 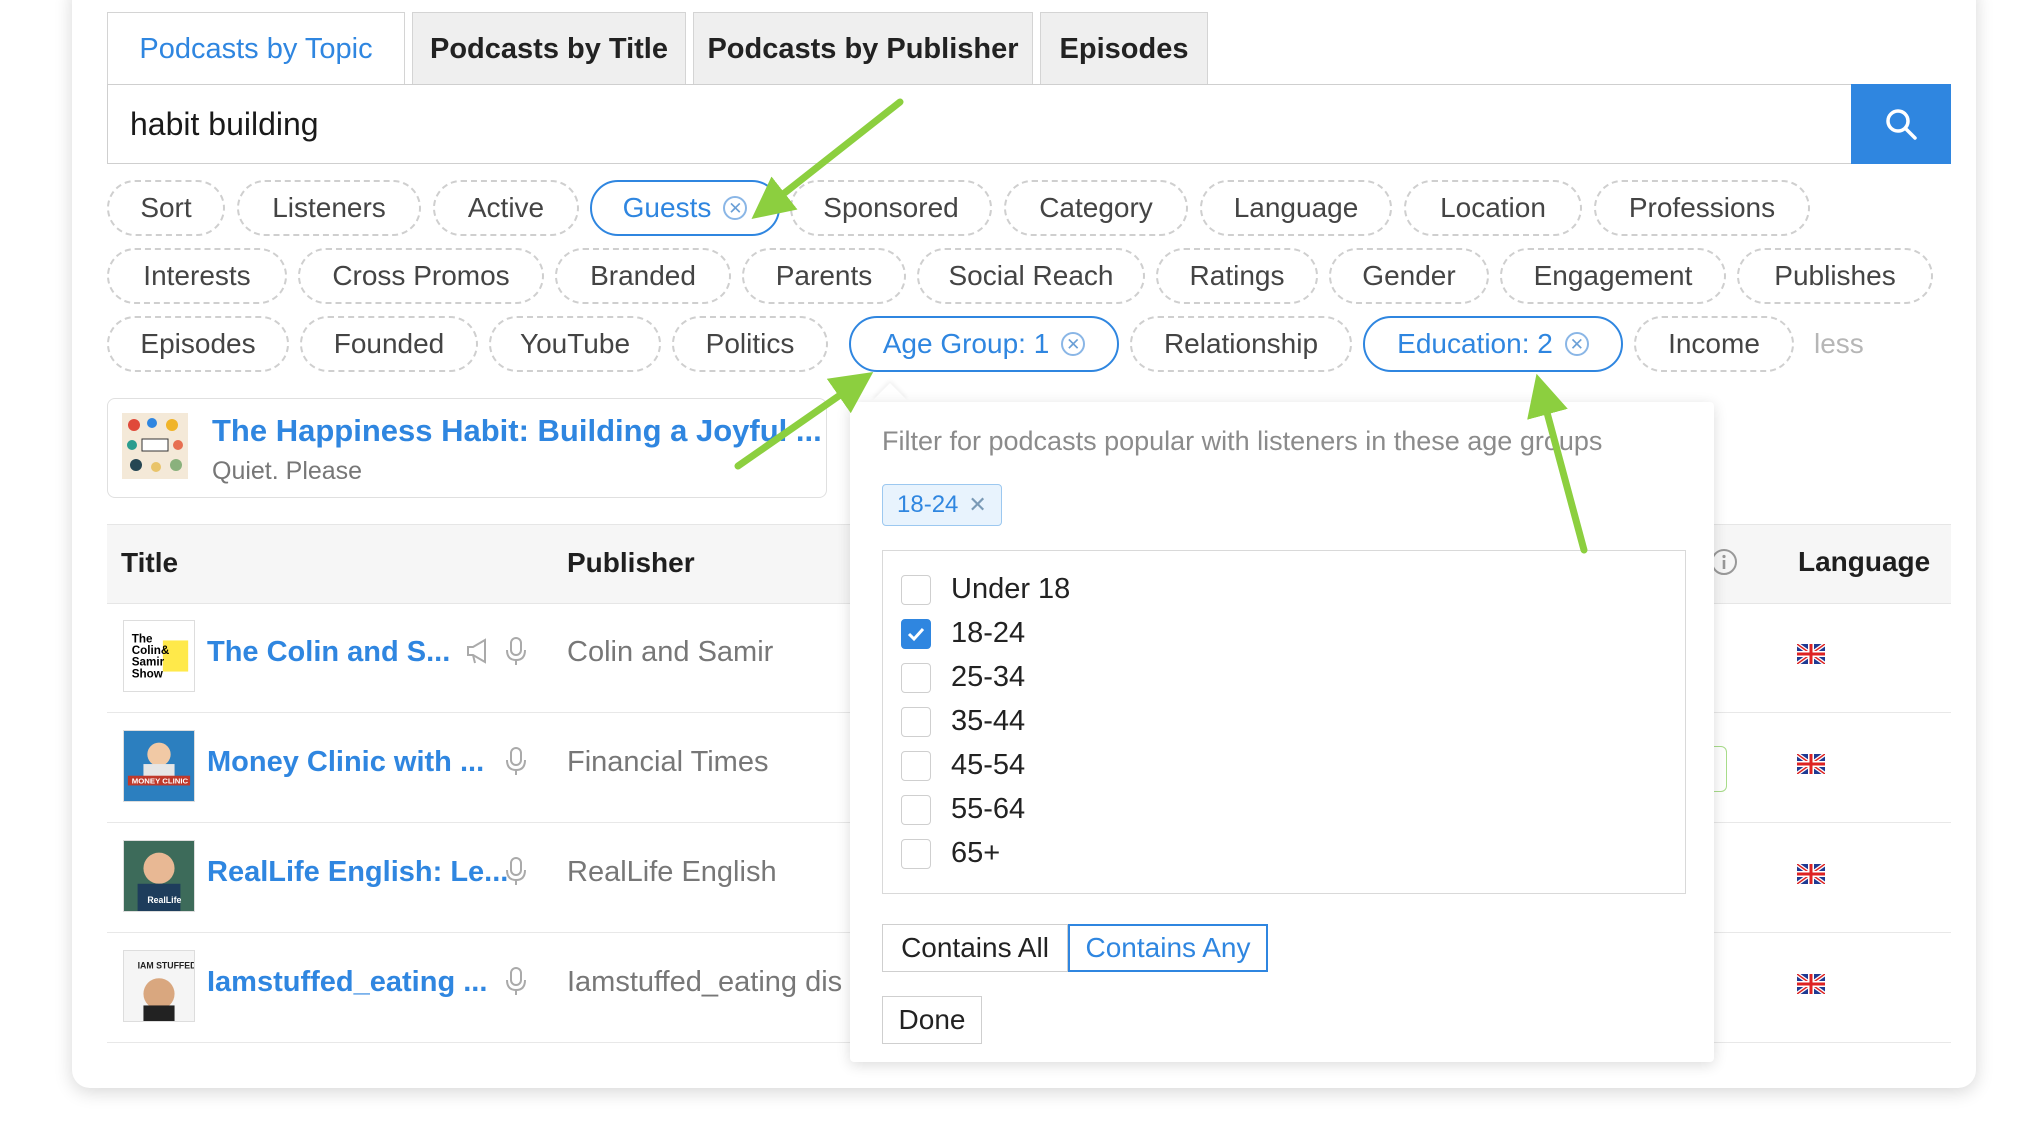 What do you see at coordinates (667, 207) in the screenshot?
I see `chip-label: Guests` at bounding box center [667, 207].